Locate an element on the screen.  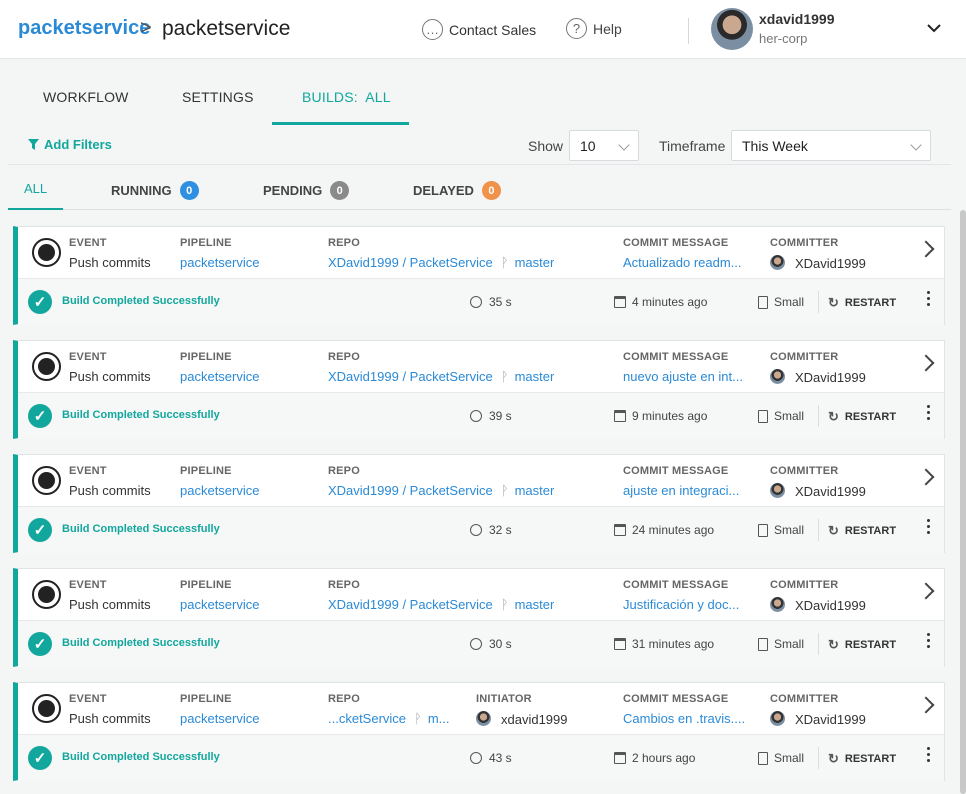
build-time: 4 minutes ago is located at coordinates (660, 302).